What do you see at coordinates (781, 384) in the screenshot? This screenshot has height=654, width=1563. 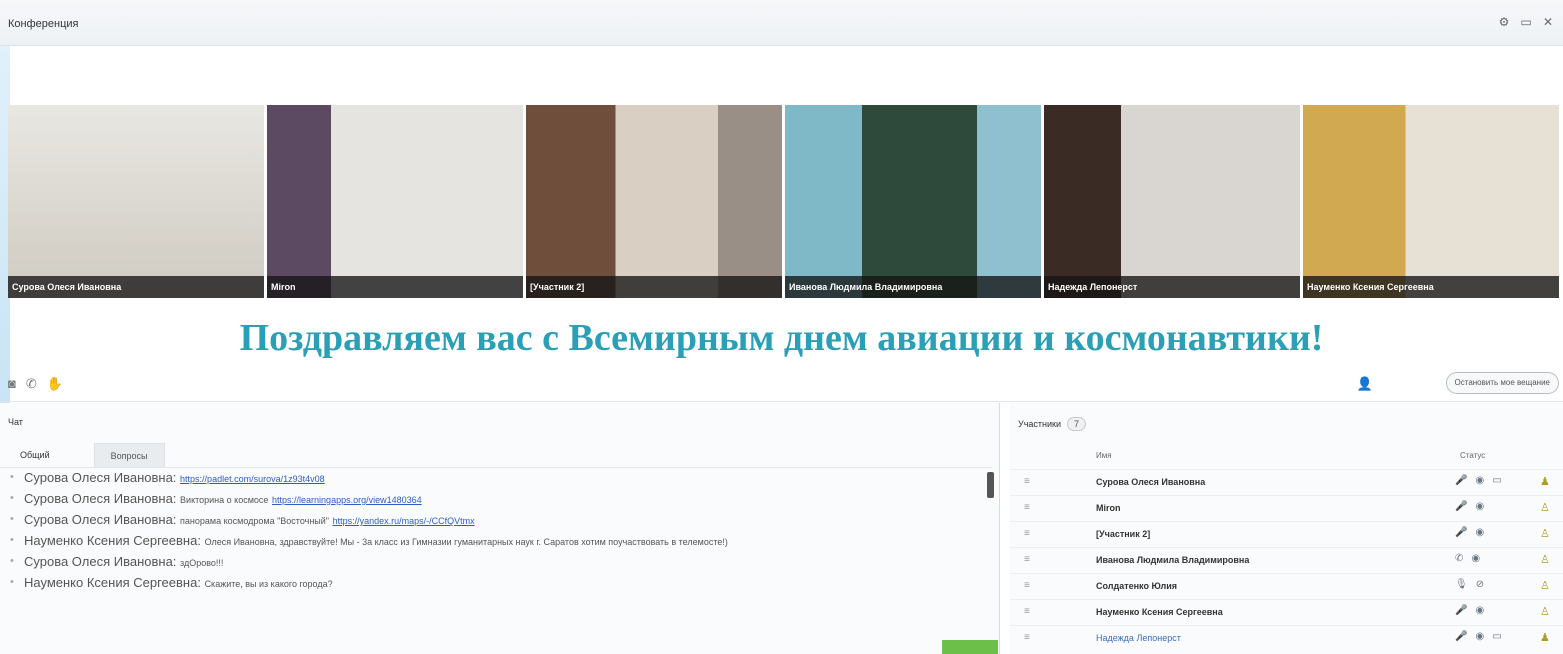 I see `broadcast-toolbar: ◙ ✆ ✋ 👤 Остановить мое вещание` at bounding box center [781, 384].